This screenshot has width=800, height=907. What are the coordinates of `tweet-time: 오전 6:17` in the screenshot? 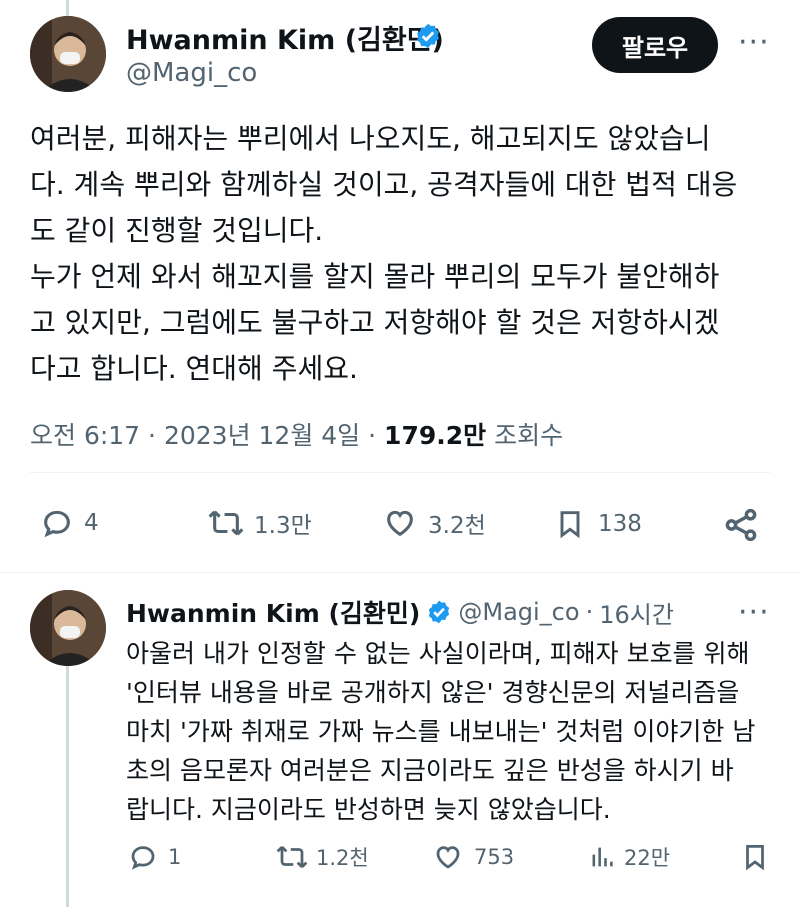 It's located at (85, 435).